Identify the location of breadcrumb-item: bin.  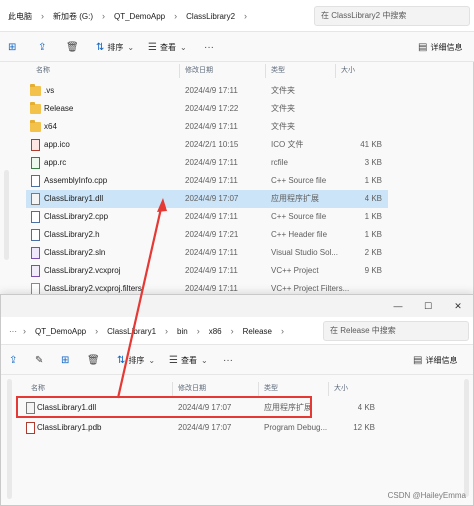
(182, 331).